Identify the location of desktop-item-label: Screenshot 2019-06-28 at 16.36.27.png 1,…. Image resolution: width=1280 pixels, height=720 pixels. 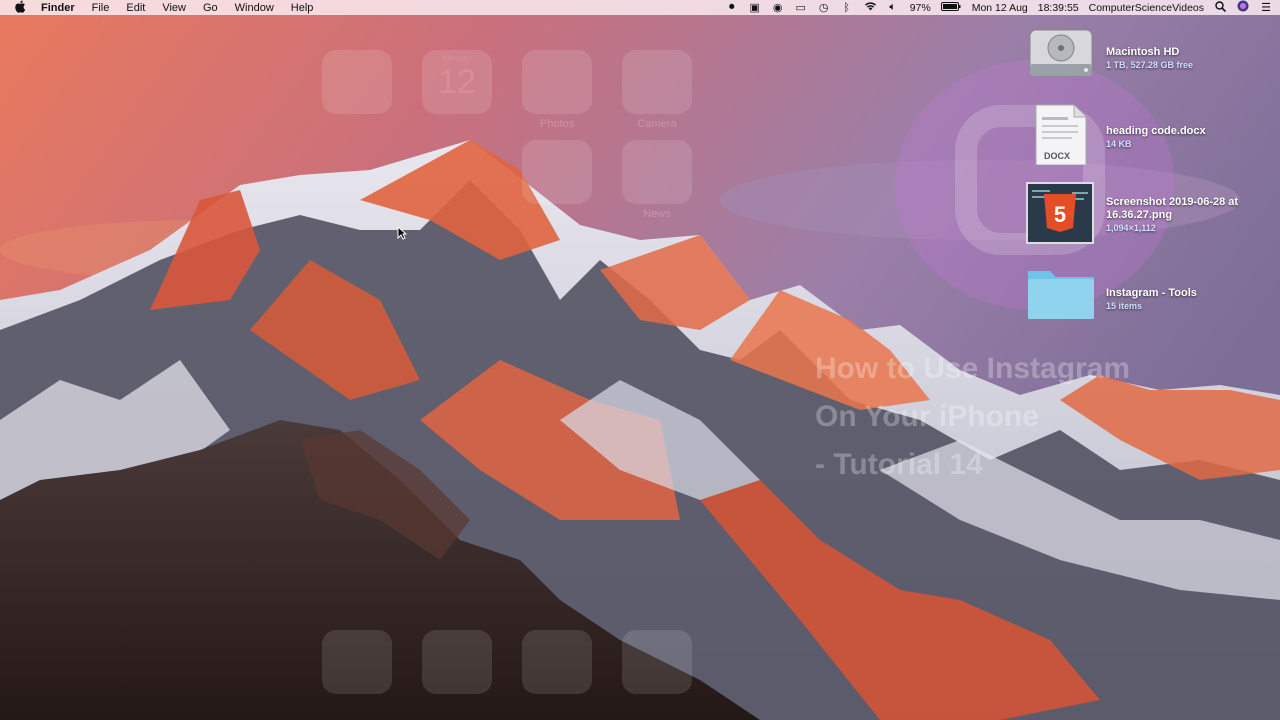
(1191, 215).